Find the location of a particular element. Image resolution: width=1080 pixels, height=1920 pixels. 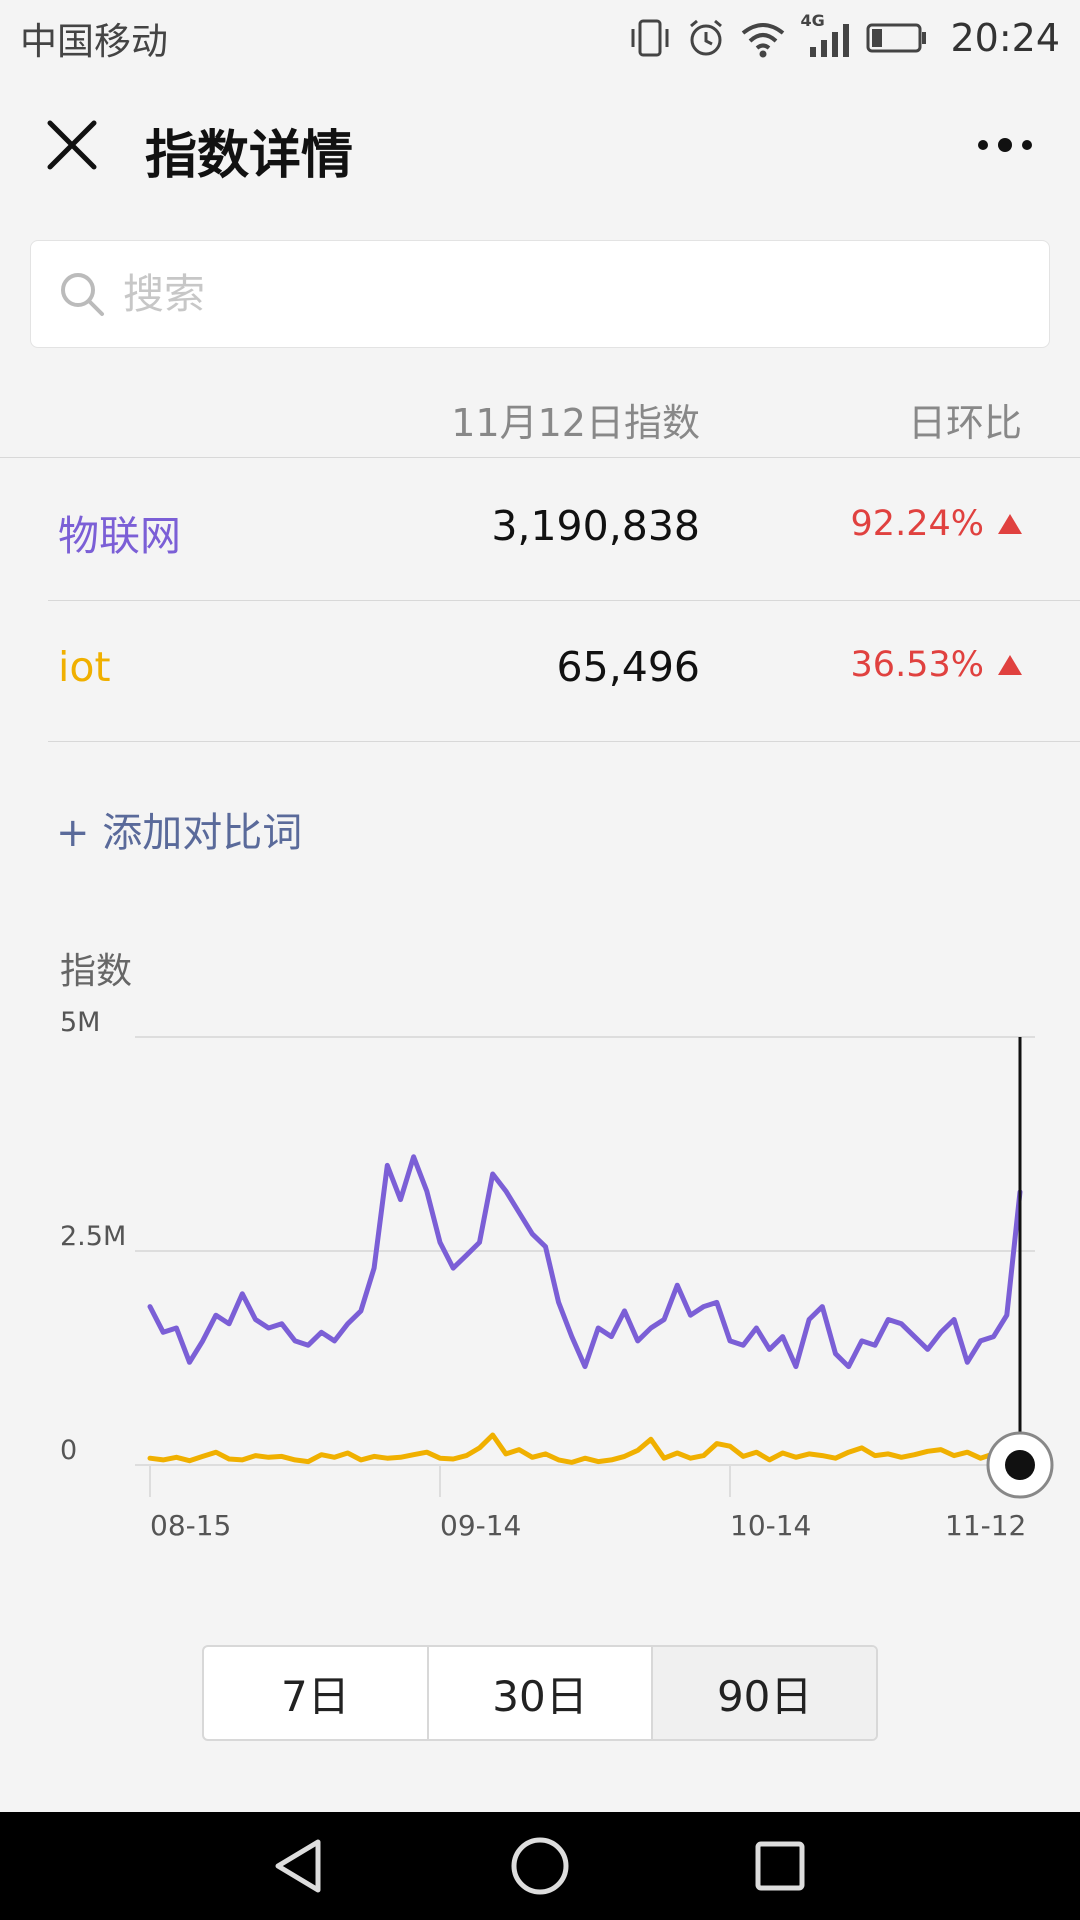

series-line-iot is located at coordinates (585, 1448).